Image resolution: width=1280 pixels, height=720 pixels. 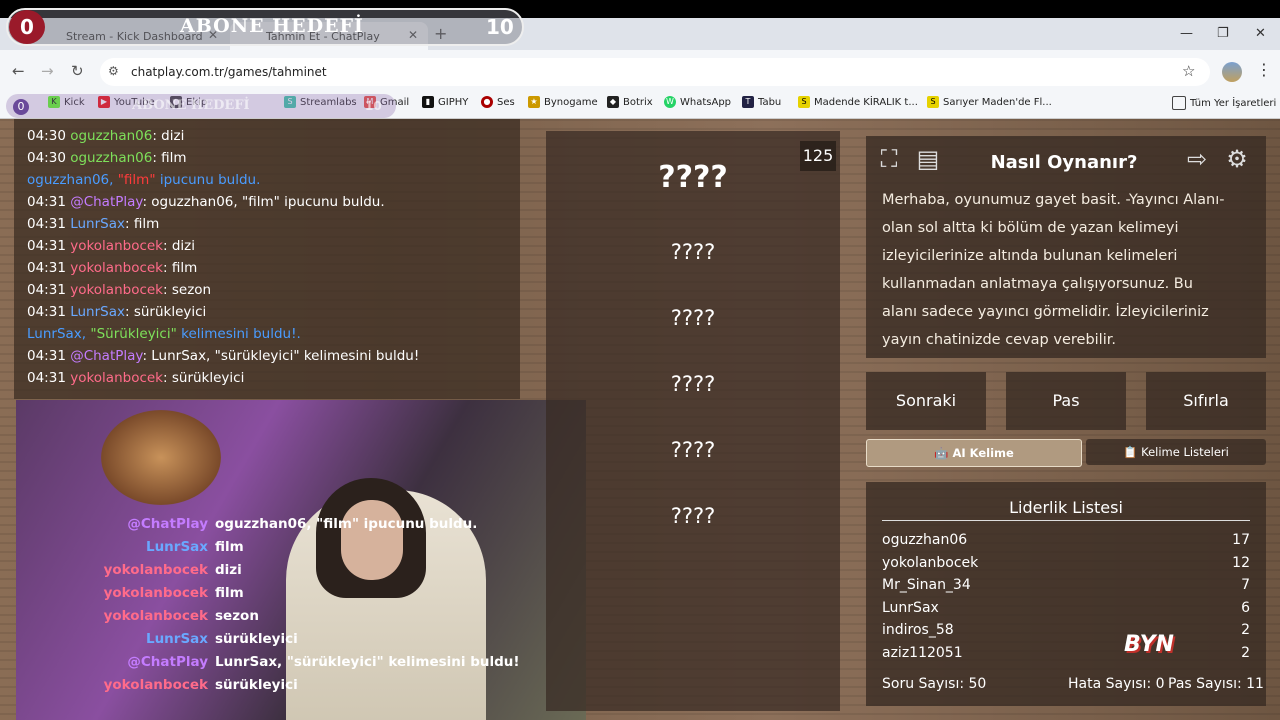 What do you see at coordinates (697, 102) in the screenshot?
I see `bookmark-whatsapp: W WhatsApp` at bounding box center [697, 102].